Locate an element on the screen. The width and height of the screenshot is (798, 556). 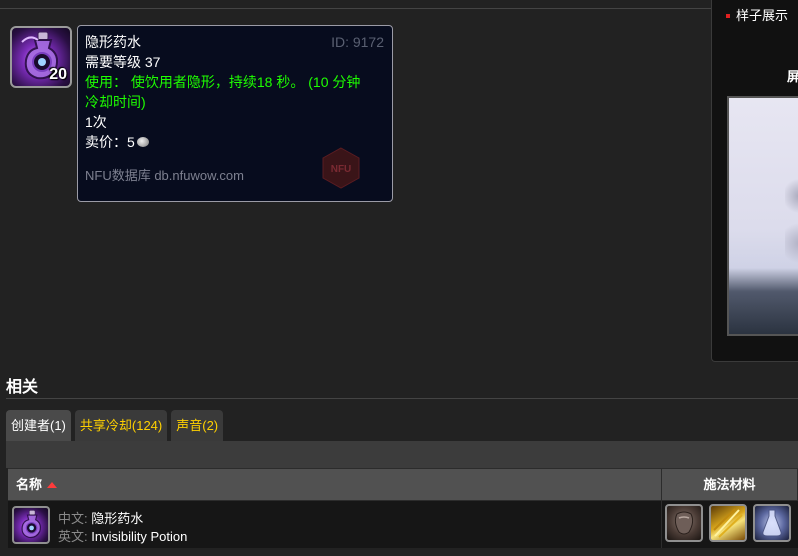
english-label: 英文: is located at coordinates (73, 536).